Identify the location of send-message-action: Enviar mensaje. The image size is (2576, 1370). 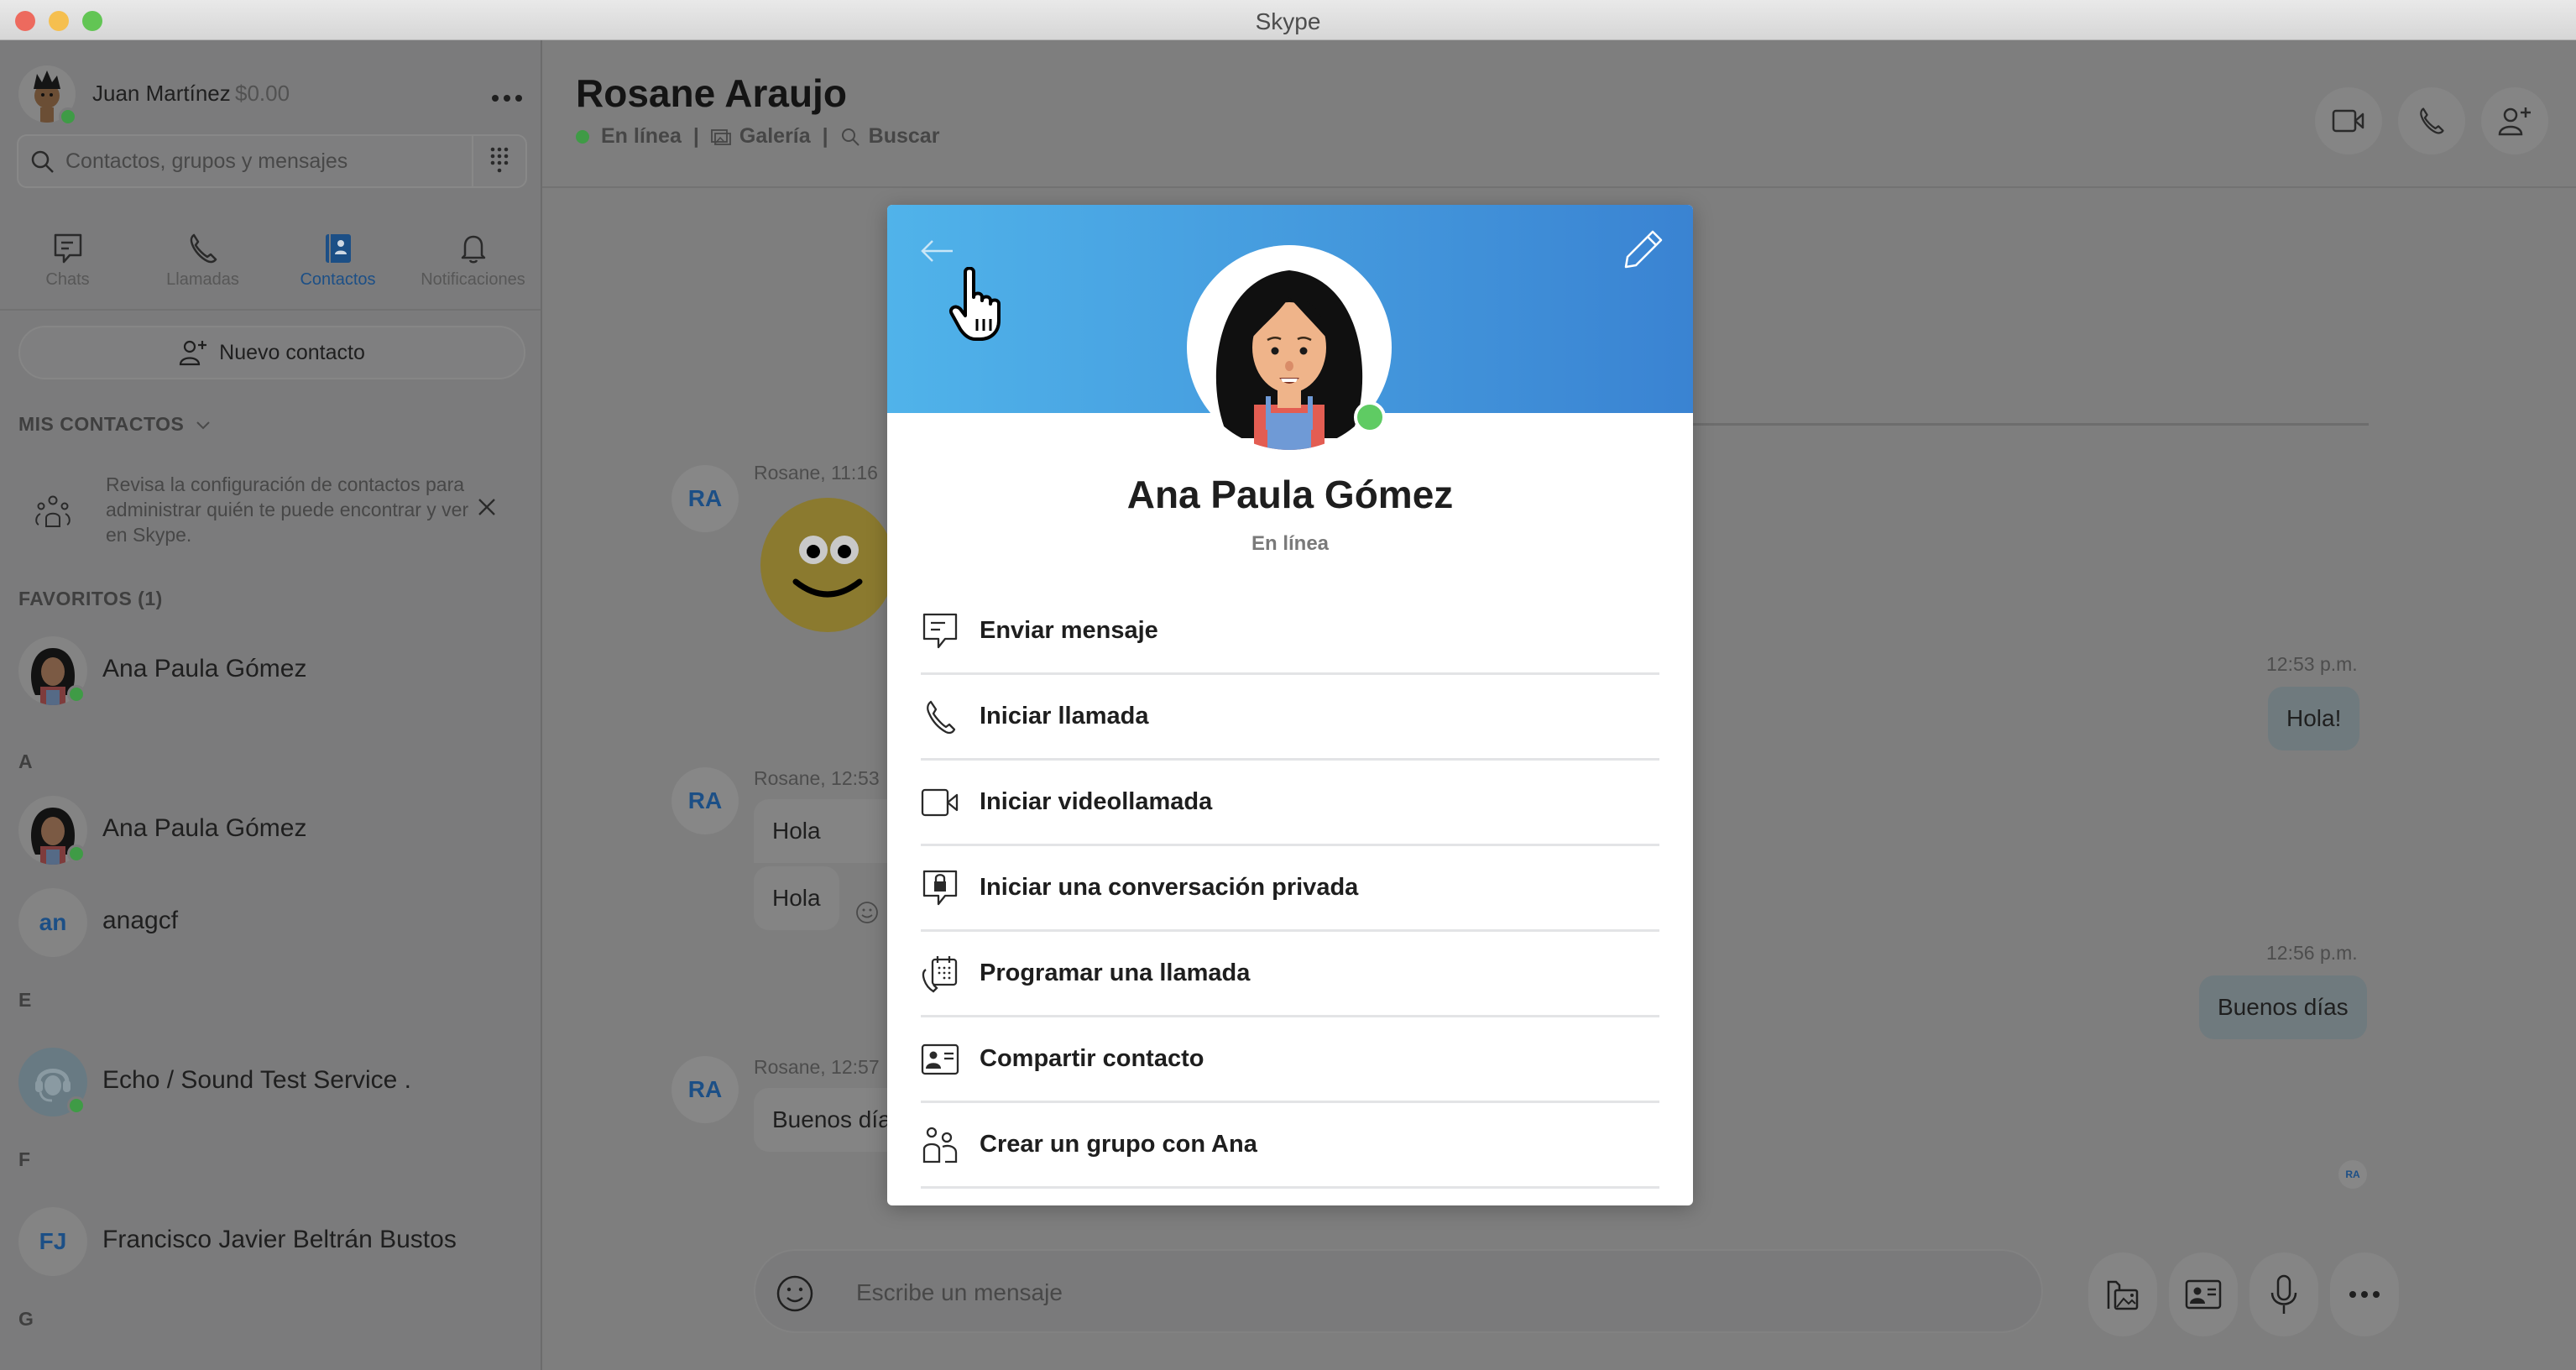
(1290, 632).